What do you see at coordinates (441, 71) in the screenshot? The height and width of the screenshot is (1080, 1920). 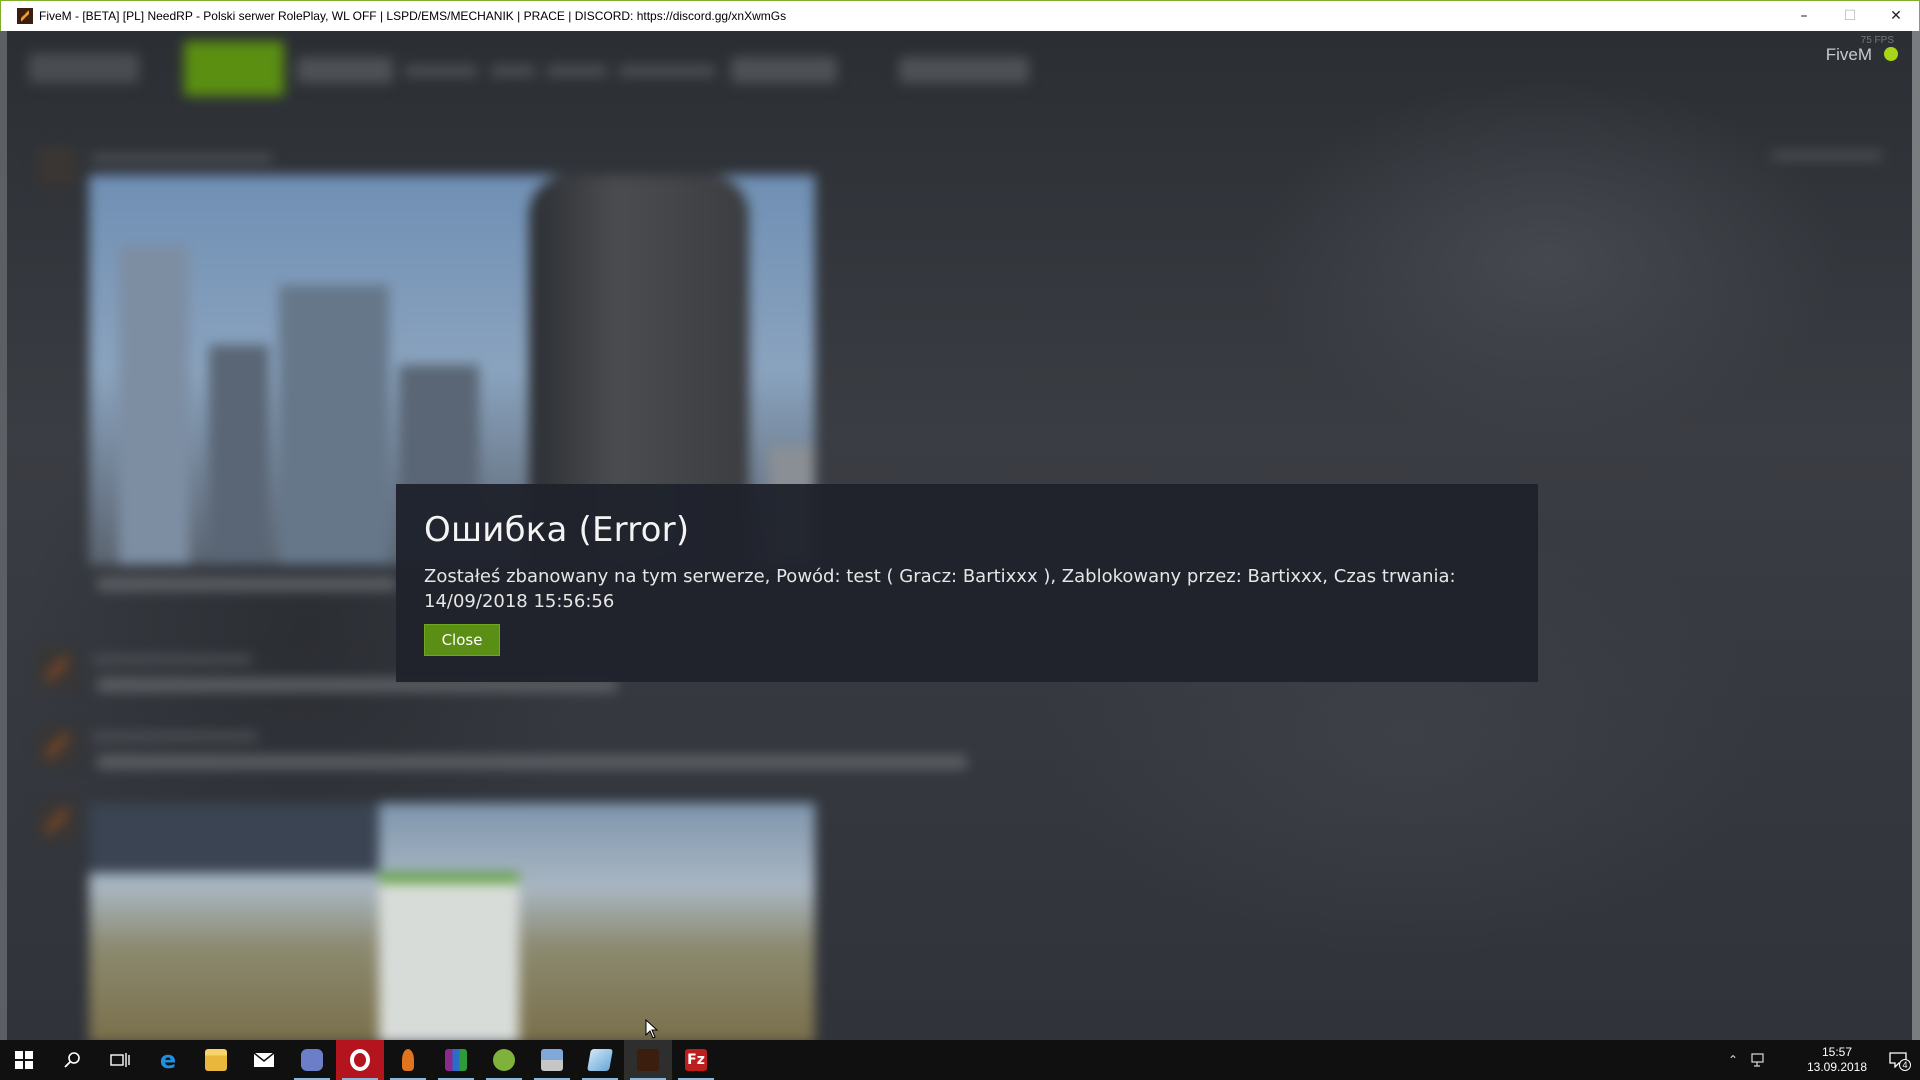 I see `nav-supporters-tab` at bounding box center [441, 71].